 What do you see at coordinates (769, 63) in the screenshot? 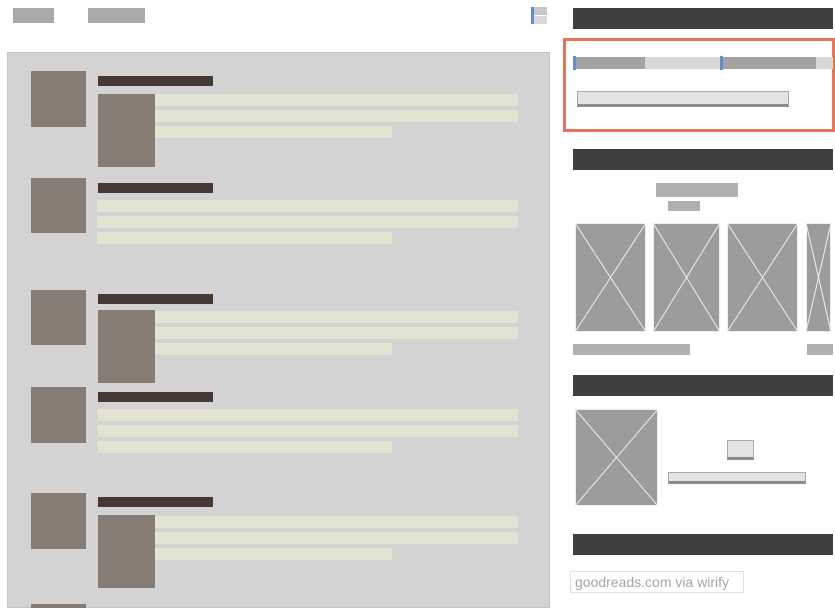
I see `tab-people` at bounding box center [769, 63].